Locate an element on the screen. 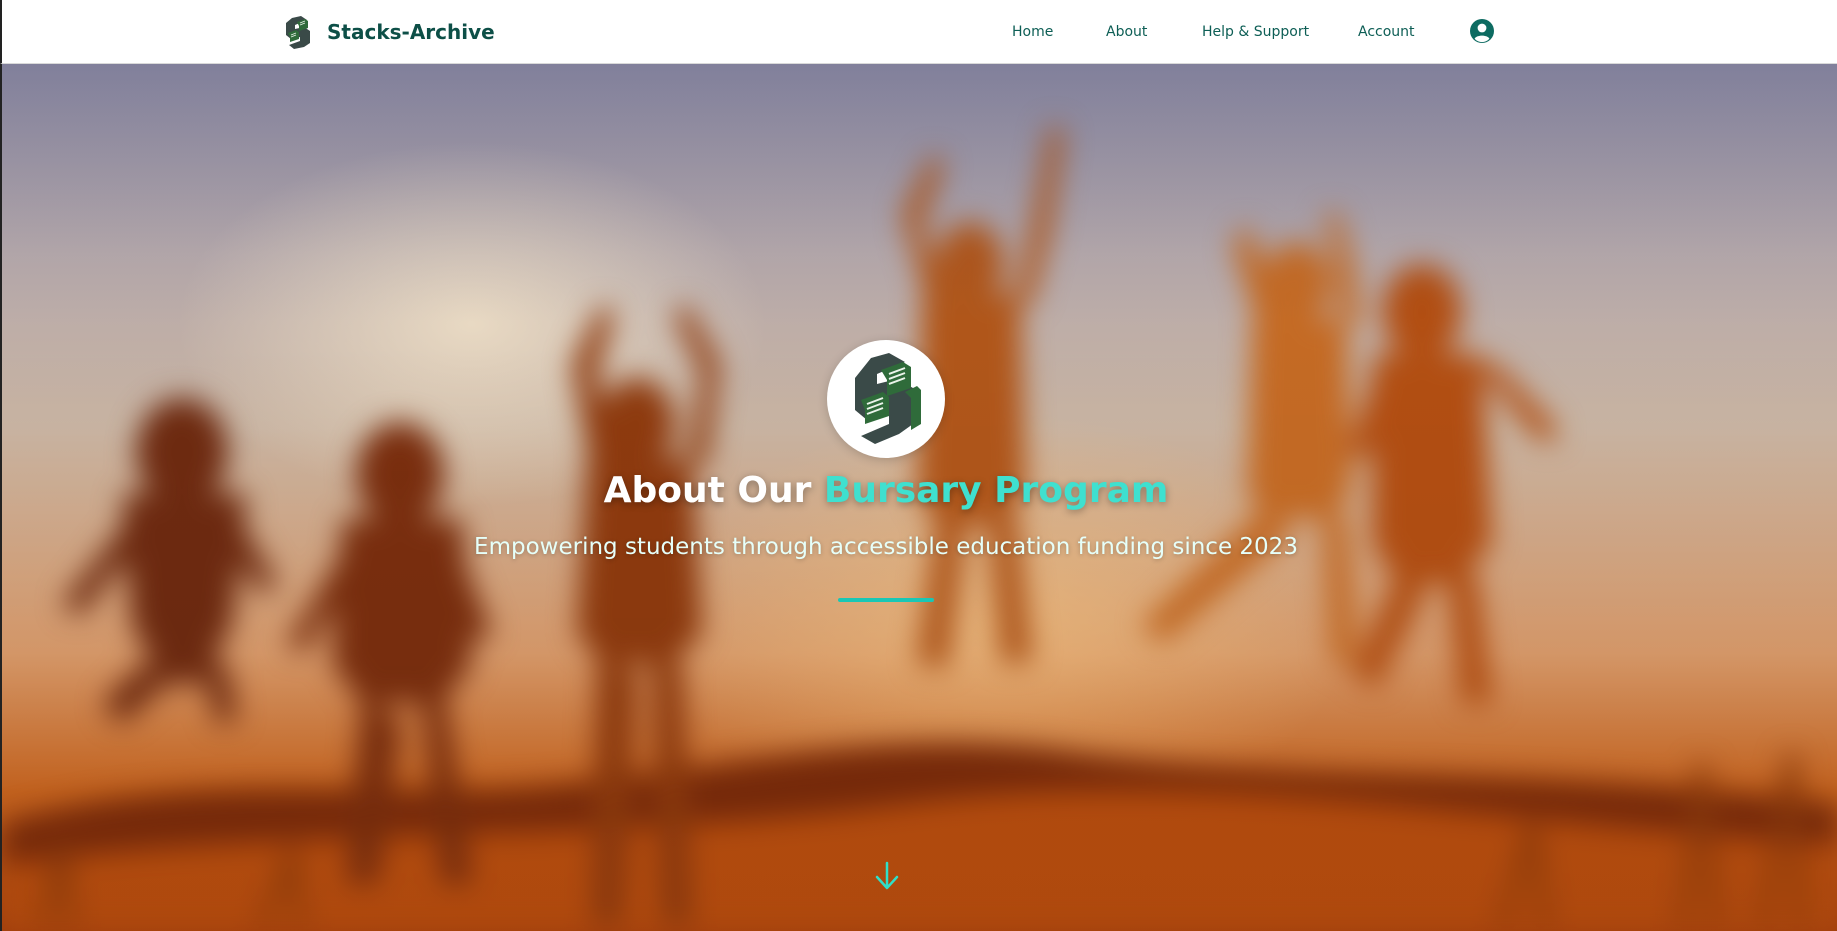 The width and height of the screenshot is (1837, 931). nav-account: Account is located at coordinates (1386, 32).